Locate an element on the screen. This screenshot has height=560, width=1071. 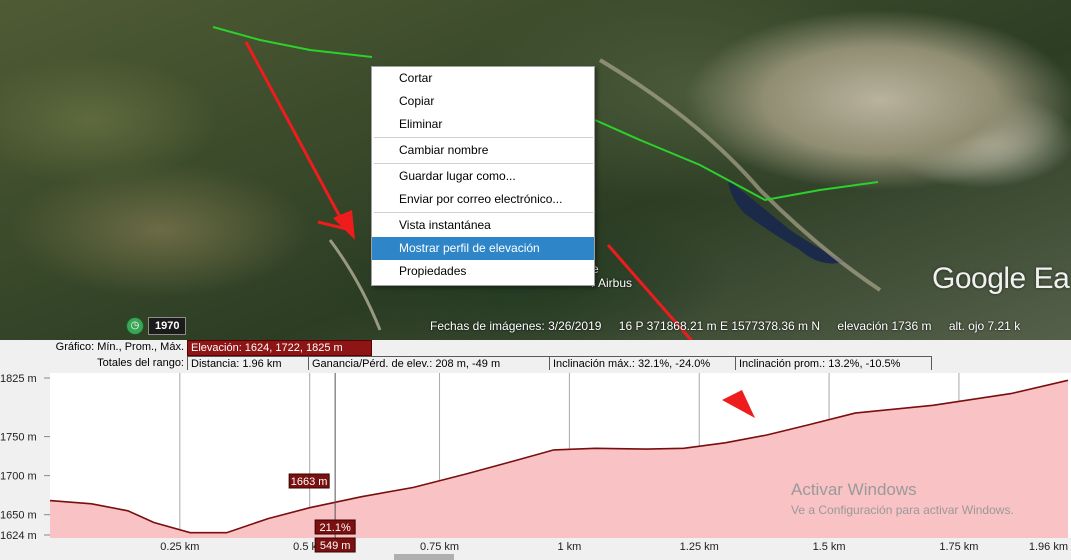
history-year-label: 1970 is located at coordinates (167, 326).